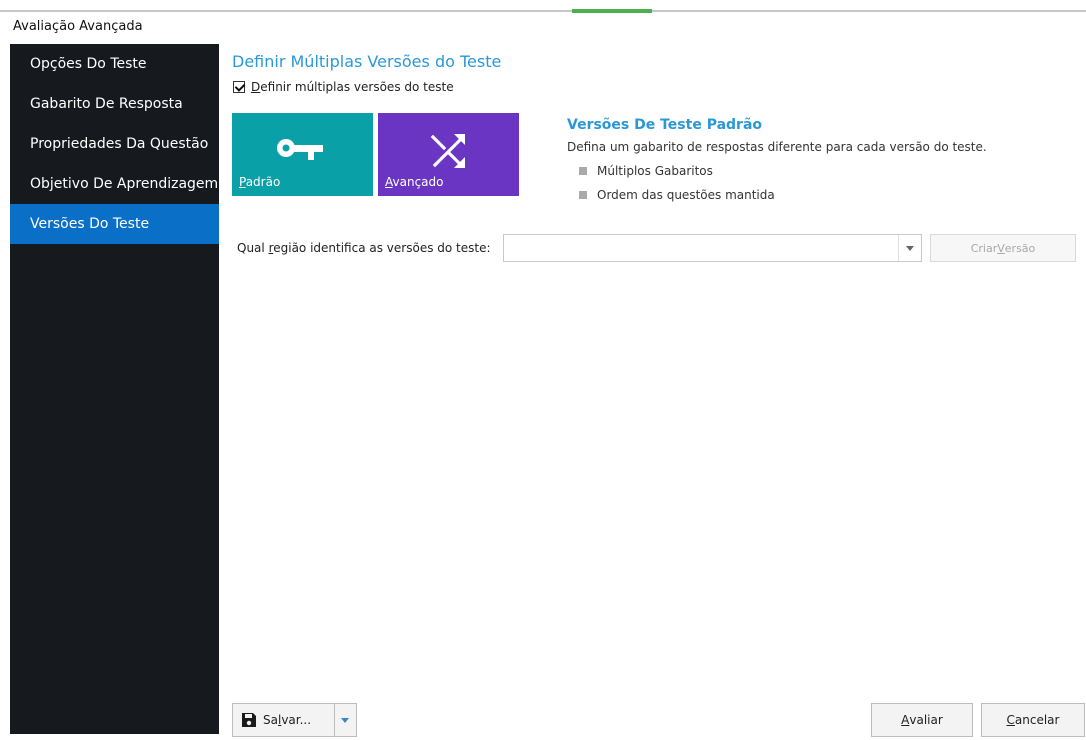 This screenshot has width=1086, height=740. I want to click on info-bullet: Ordem das questões mantida, so click(677, 195).